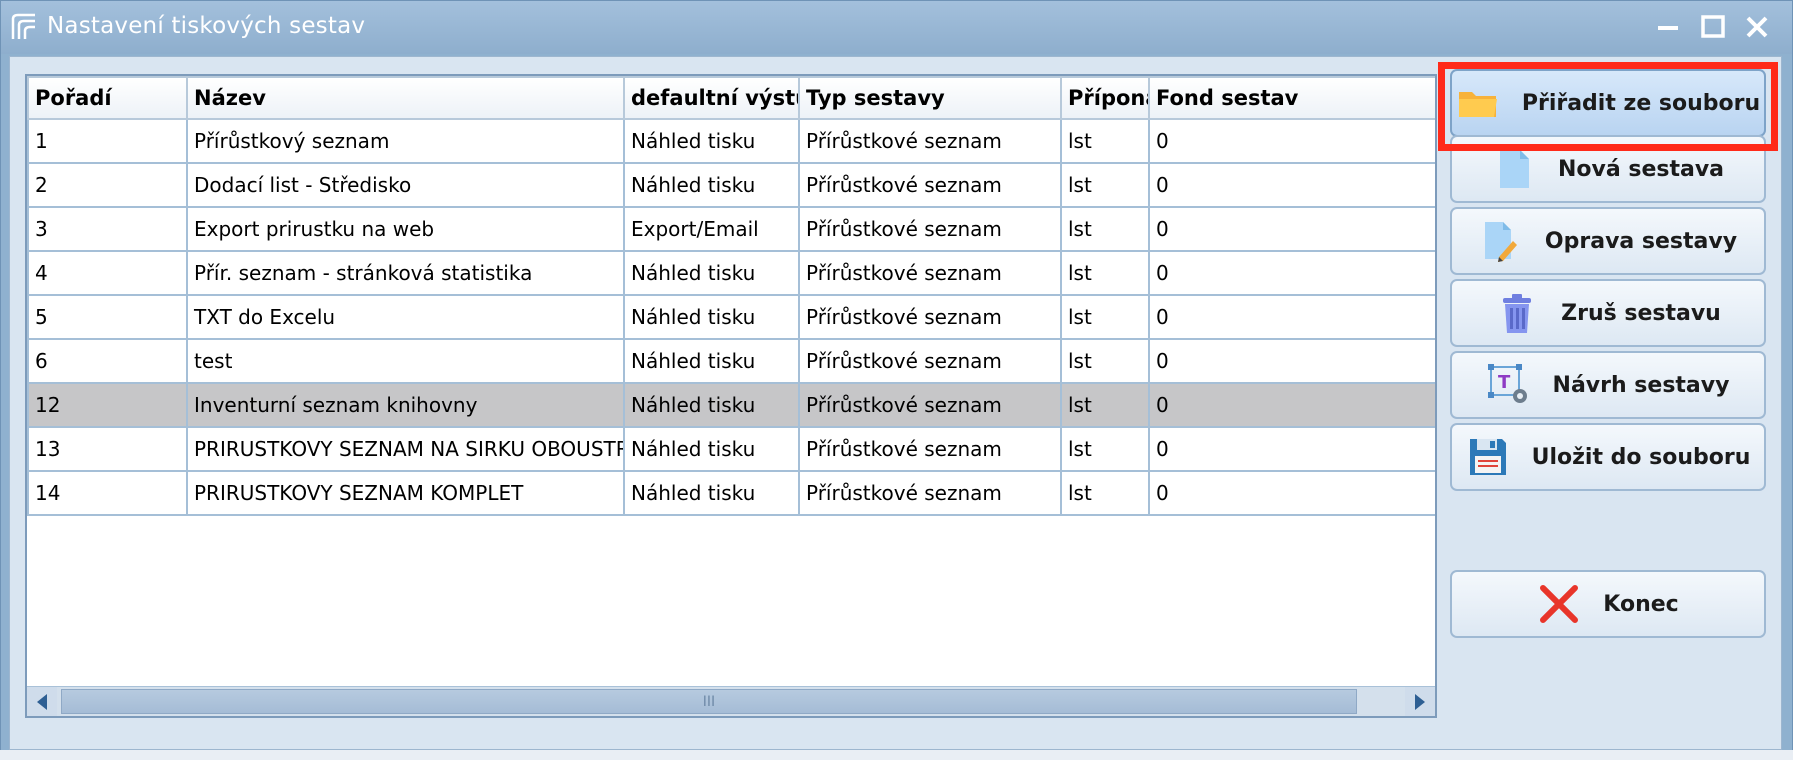 The height and width of the screenshot is (760, 1793). I want to click on table-cell: PRIRUSTKOVY SEZNAM KOMPLET, so click(405, 493).